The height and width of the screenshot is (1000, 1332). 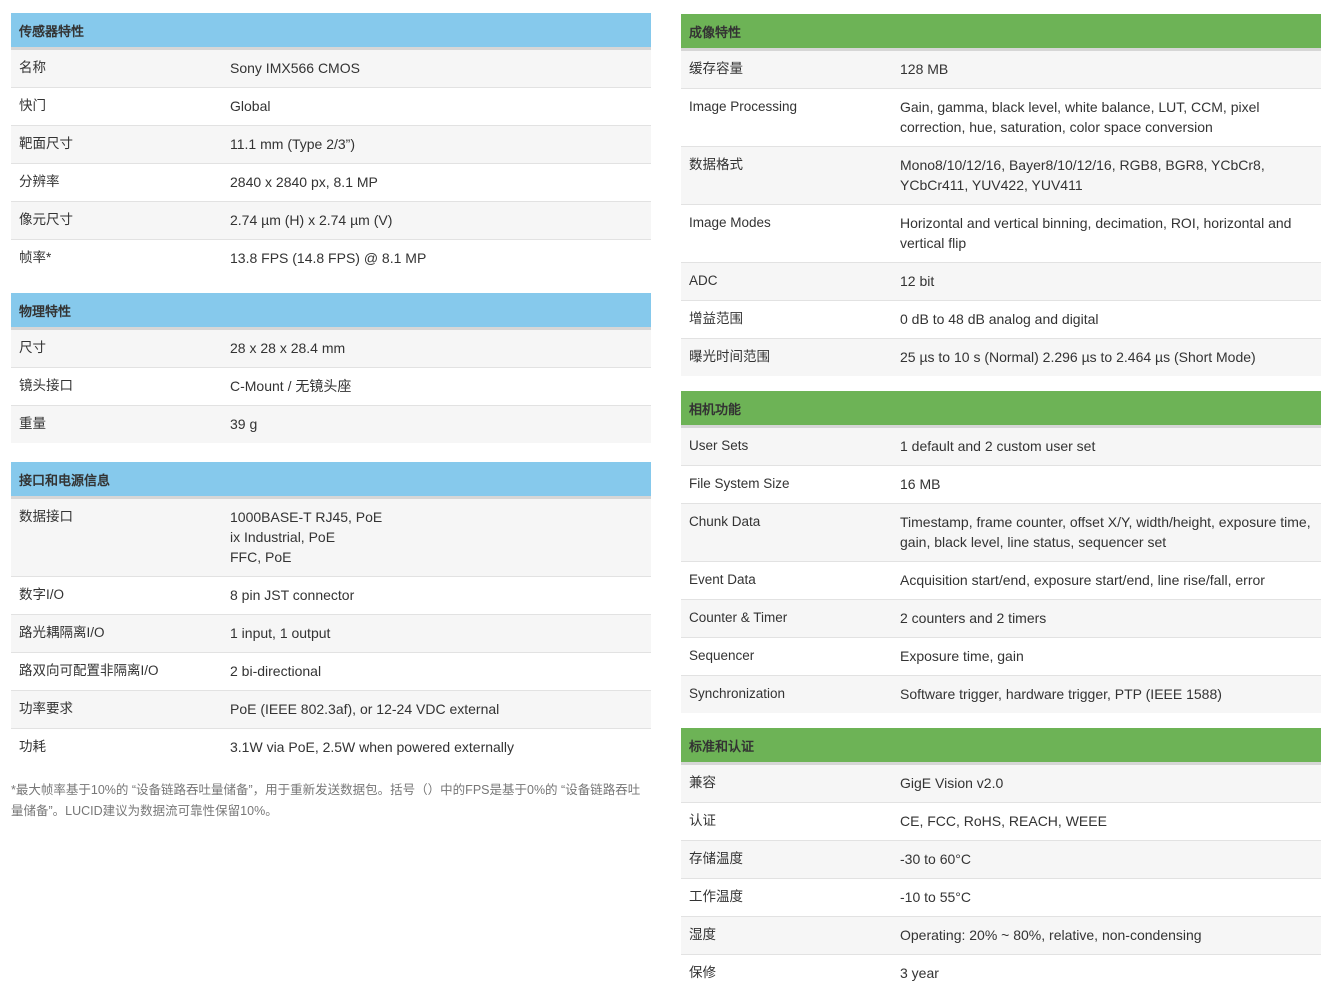 What do you see at coordinates (331, 671) in the screenshot?
I see `table-row: 路双向可配置非隔离I/O 2 bi-directional` at bounding box center [331, 671].